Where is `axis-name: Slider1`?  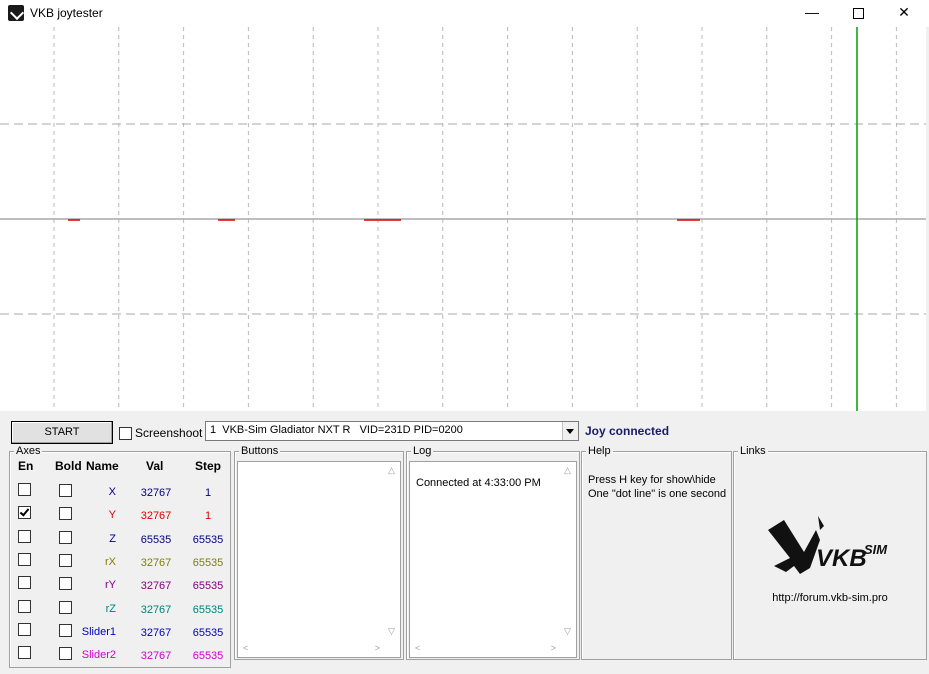
axis-name: Slider1 is located at coordinates (98, 631).